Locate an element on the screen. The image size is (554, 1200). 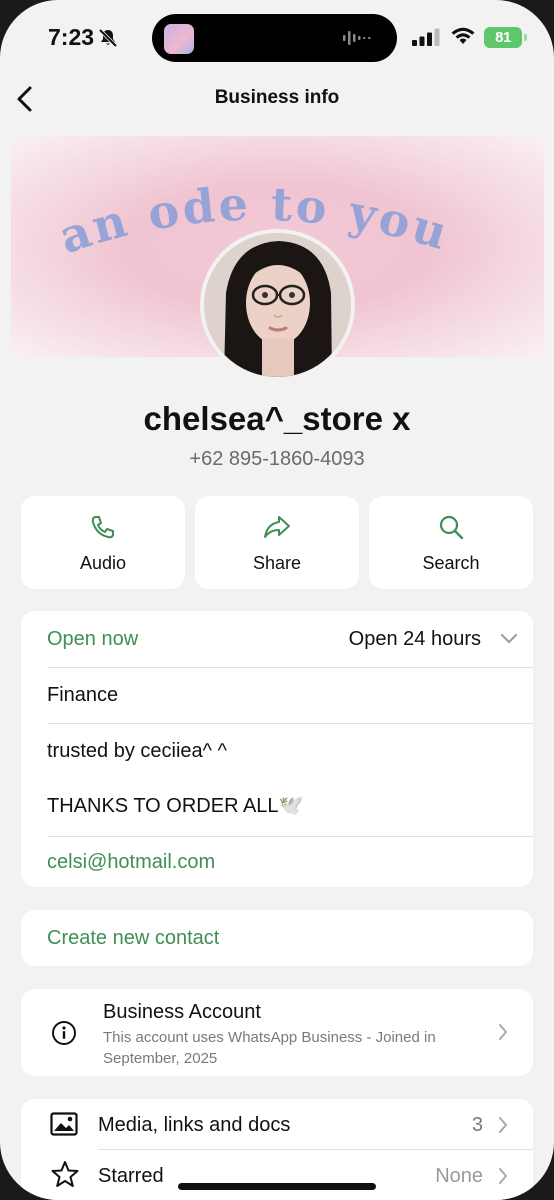
share-button: Share is located at coordinates (277, 542).